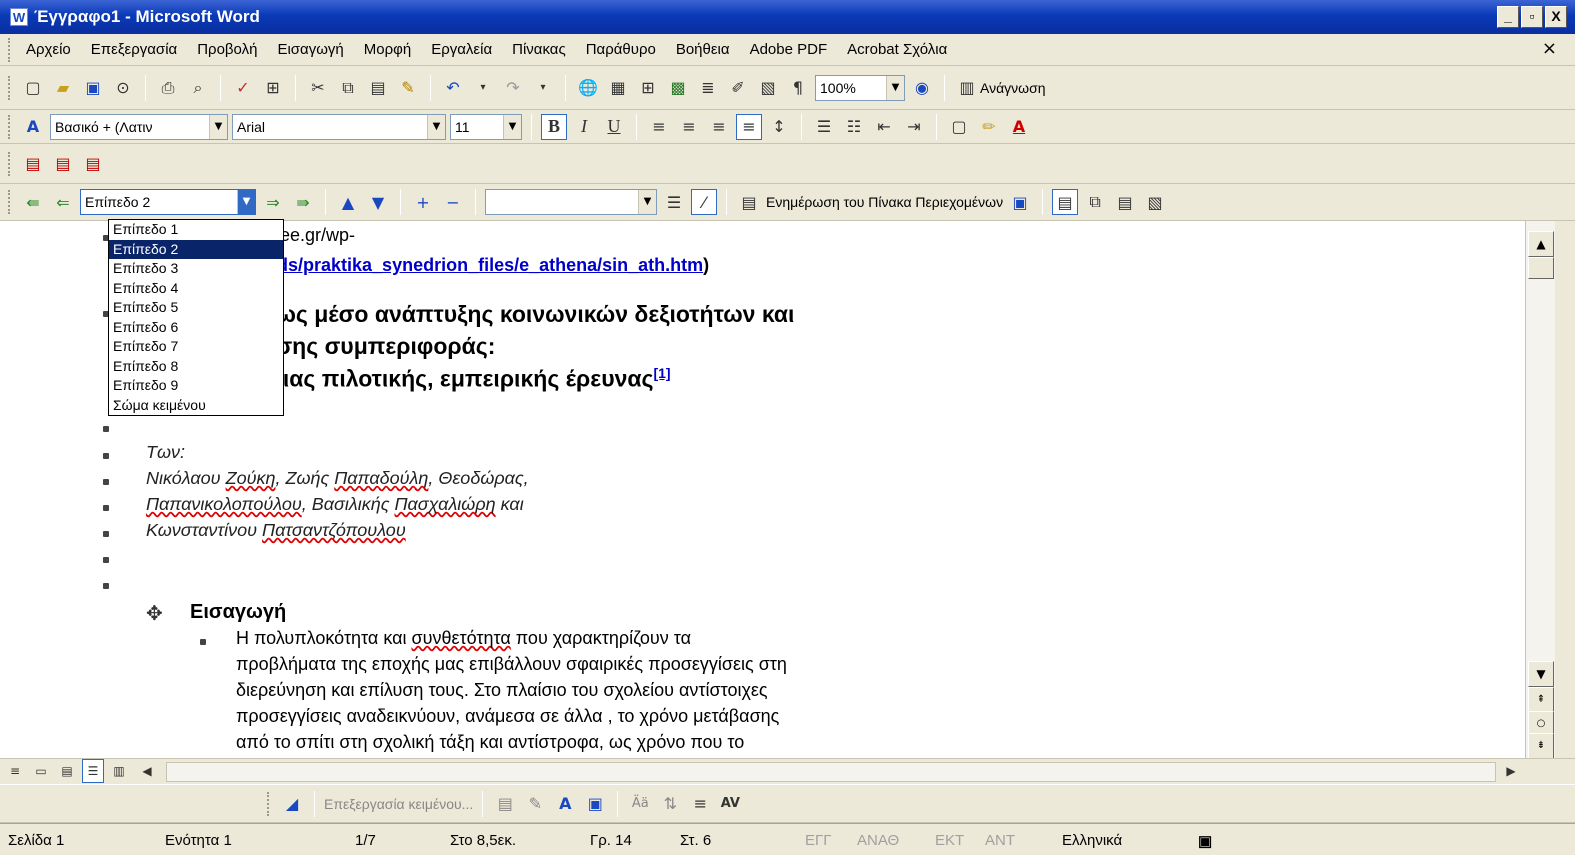 The width and height of the screenshot is (1575, 855). What do you see at coordinates (543, 88) in the screenshot?
I see `redo-dropdown-icon: ▾` at bounding box center [543, 88].